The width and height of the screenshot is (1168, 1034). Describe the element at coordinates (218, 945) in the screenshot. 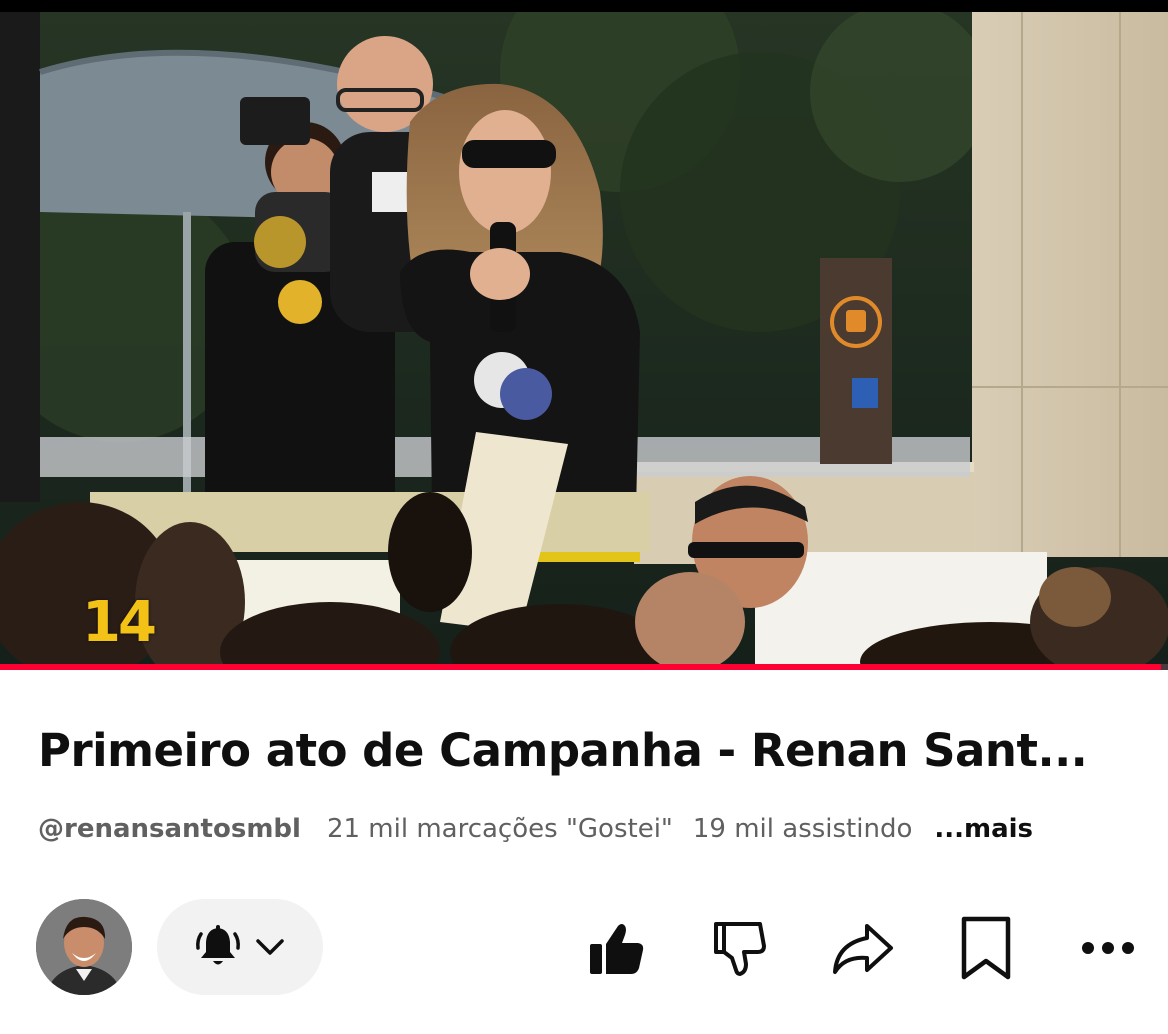

I see `bell-ringing-icon` at that location.